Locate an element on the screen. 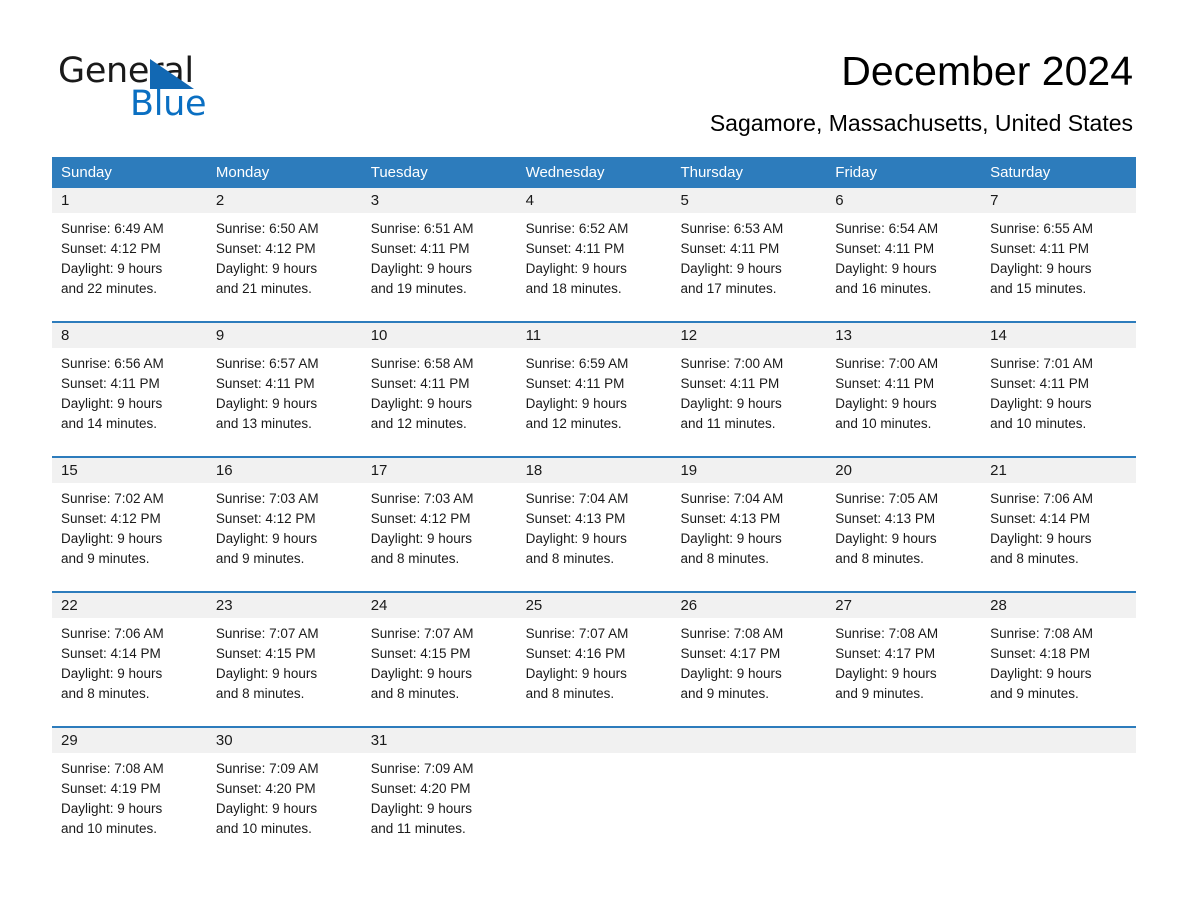 This screenshot has width=1188, height=918. day-number-29: 29 is located at coordinates (129, 740).